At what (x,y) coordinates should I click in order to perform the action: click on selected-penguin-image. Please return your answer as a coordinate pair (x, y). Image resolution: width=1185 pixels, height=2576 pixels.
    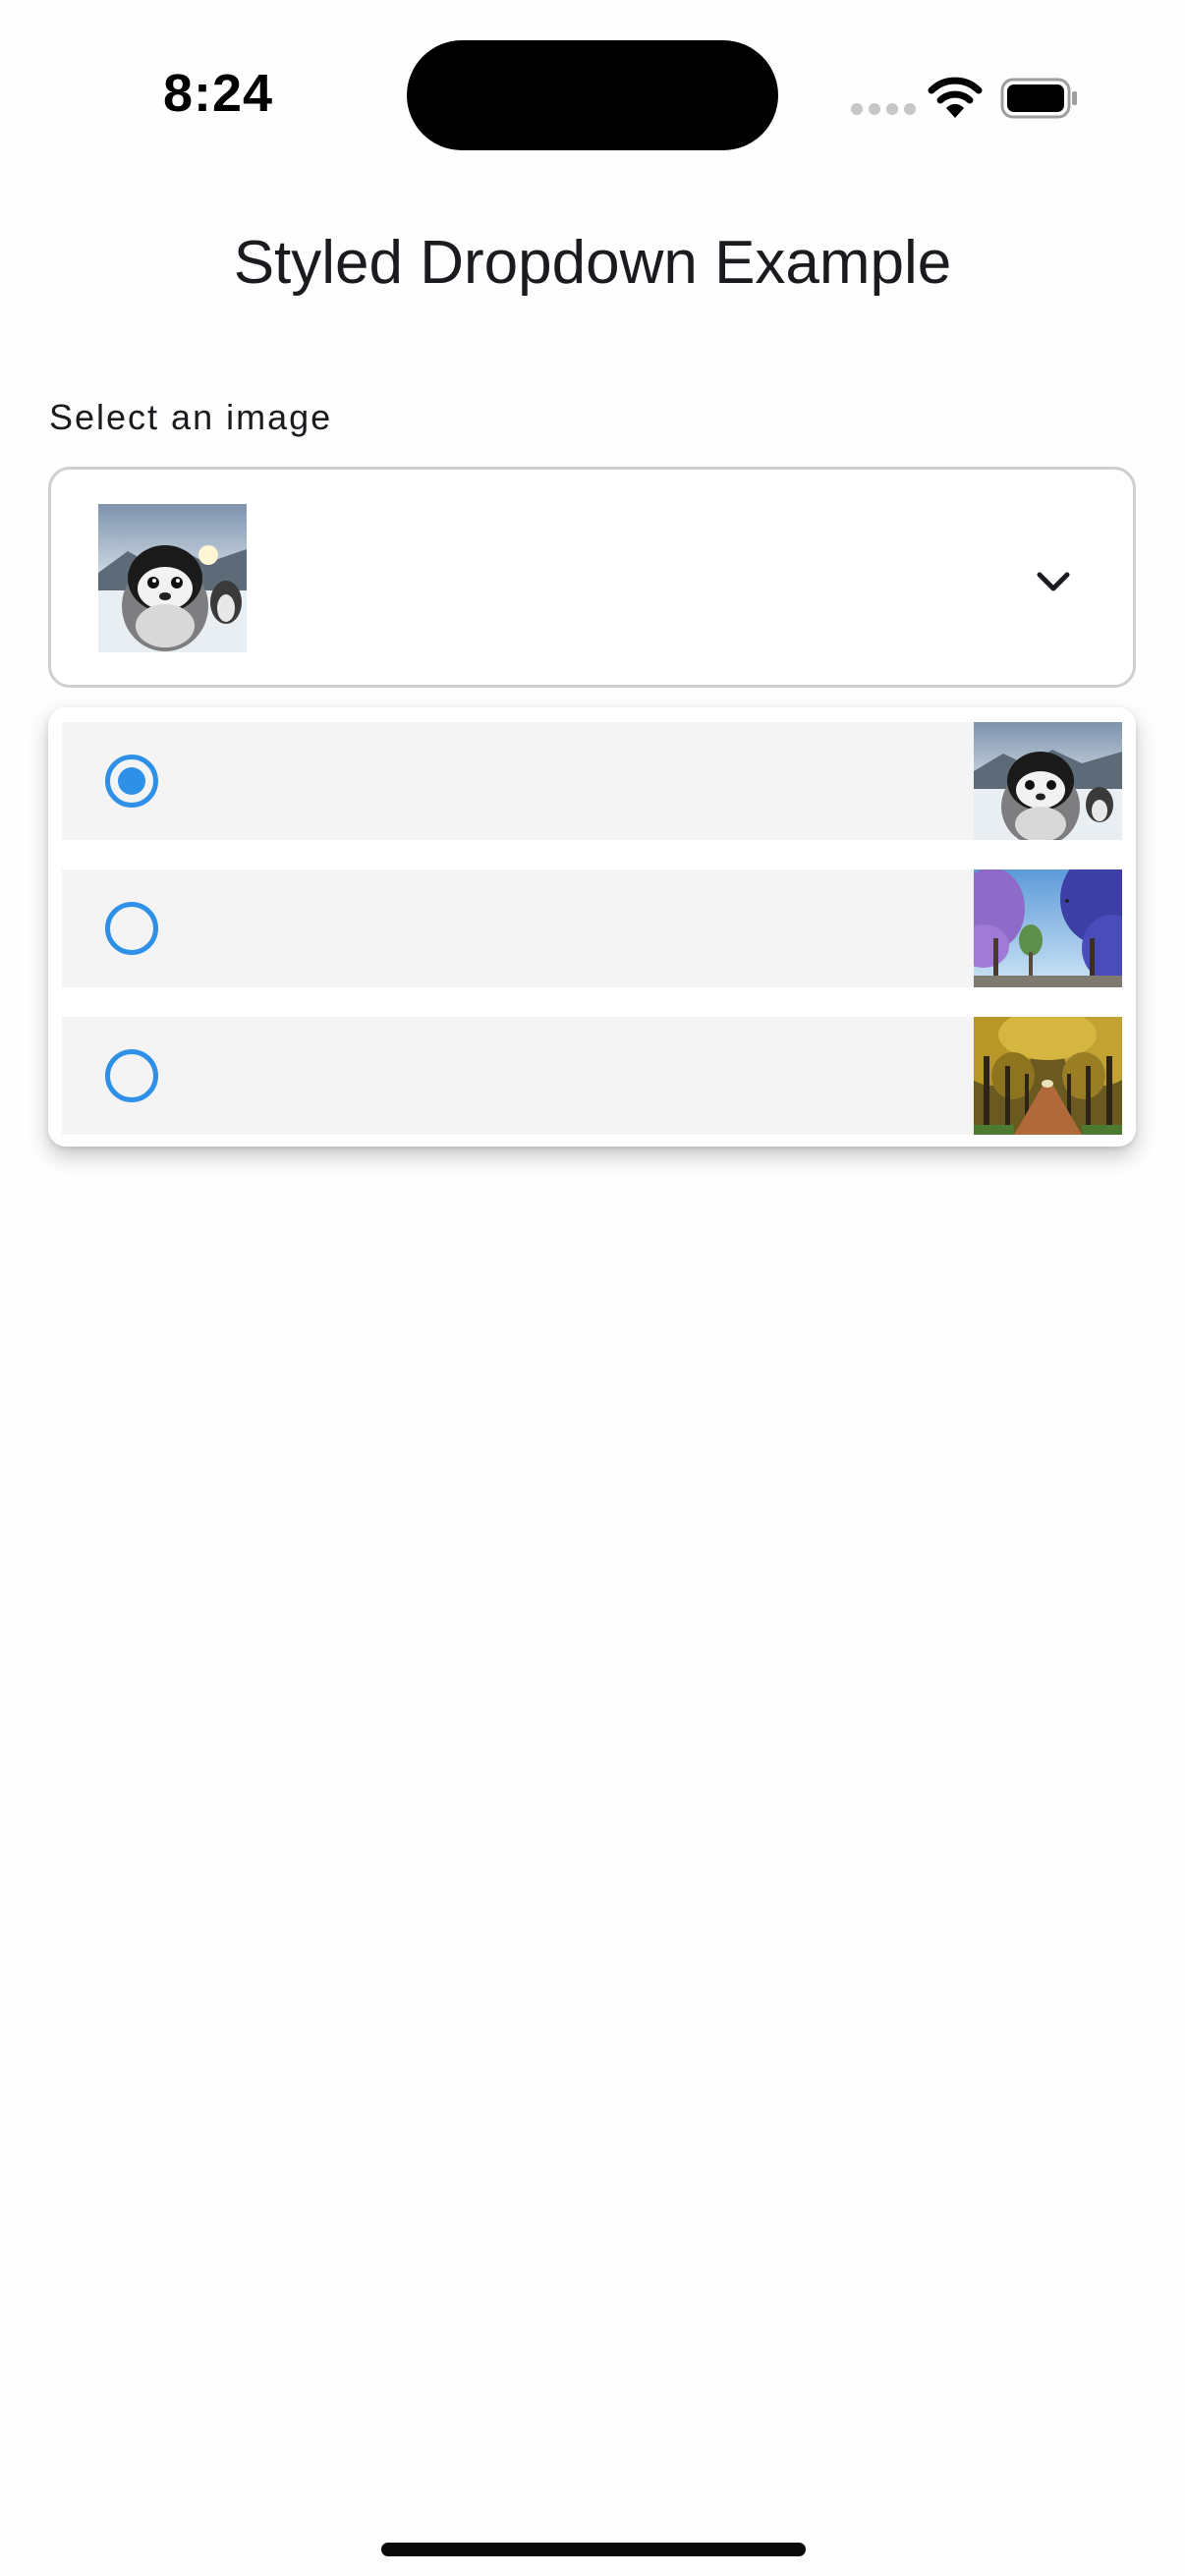
    Looking at the image, I should click on (172, 578).